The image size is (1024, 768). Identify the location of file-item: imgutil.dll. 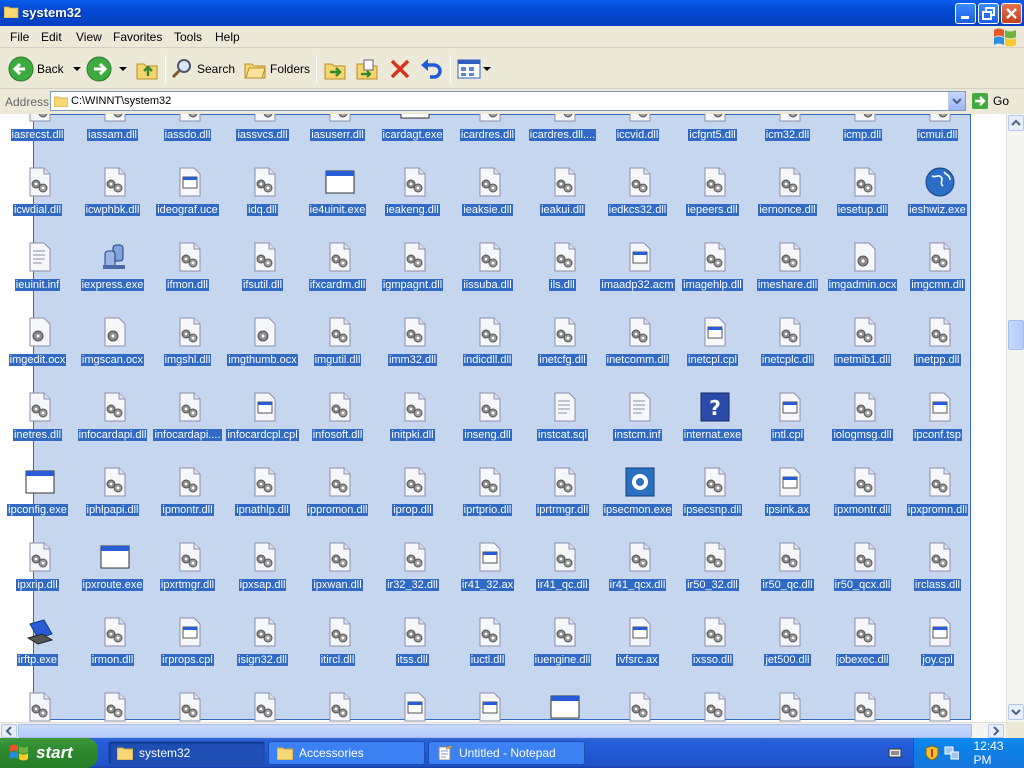
(337, 345).